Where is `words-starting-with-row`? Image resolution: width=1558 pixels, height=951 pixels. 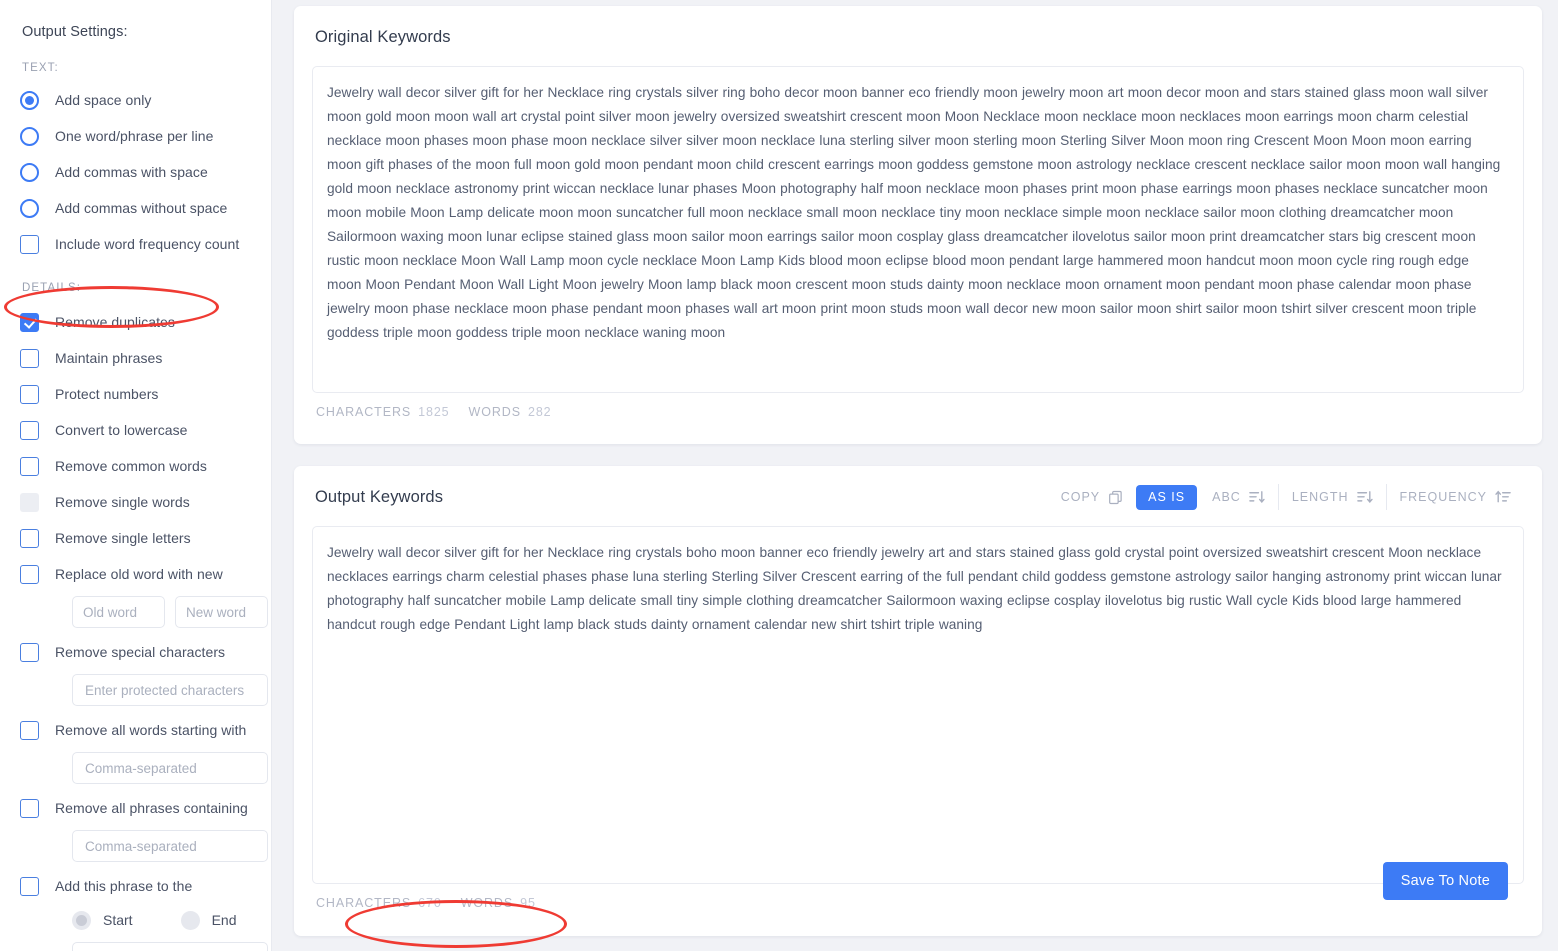
words-starting-with-row is located at coordinates (144, 768).